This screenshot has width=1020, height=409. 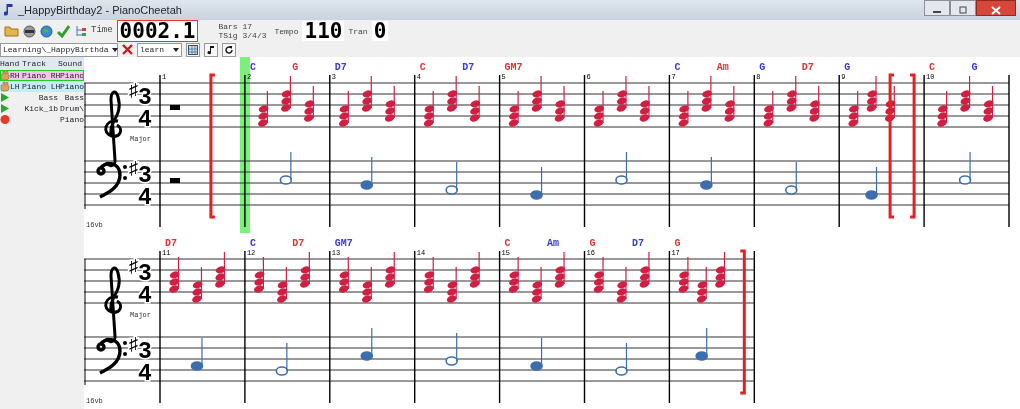 I want to click on sound-name: Drum\, so click(x=71, y=108).